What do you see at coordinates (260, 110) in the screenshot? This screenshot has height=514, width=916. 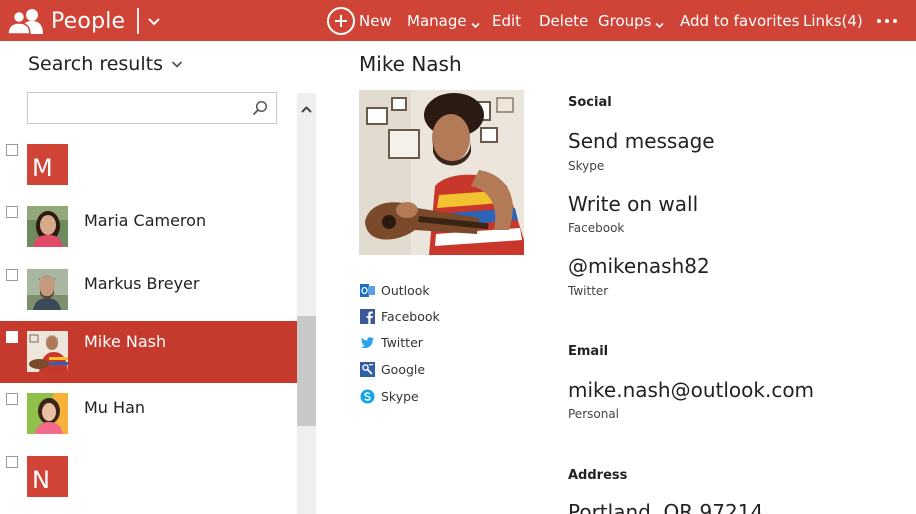 I see `search-icon` at bounding box center [260, 110].